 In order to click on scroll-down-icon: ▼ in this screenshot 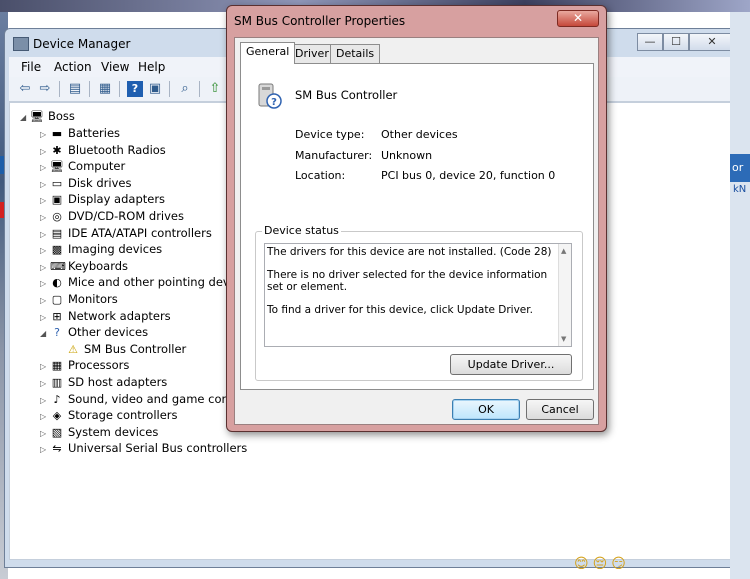, I will do `click(563, 339)`.